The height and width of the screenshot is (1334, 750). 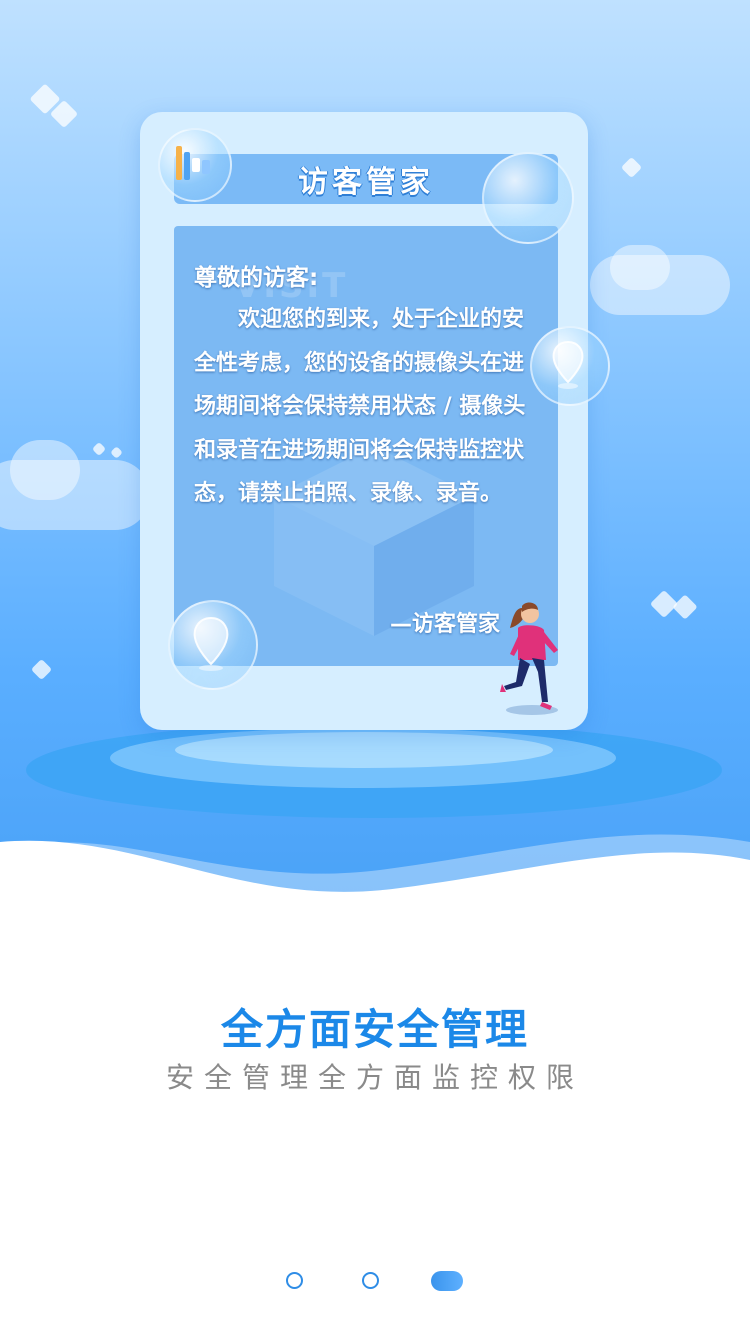 I want to click on pin-bubble-bottom, so click(x=213, y=645).